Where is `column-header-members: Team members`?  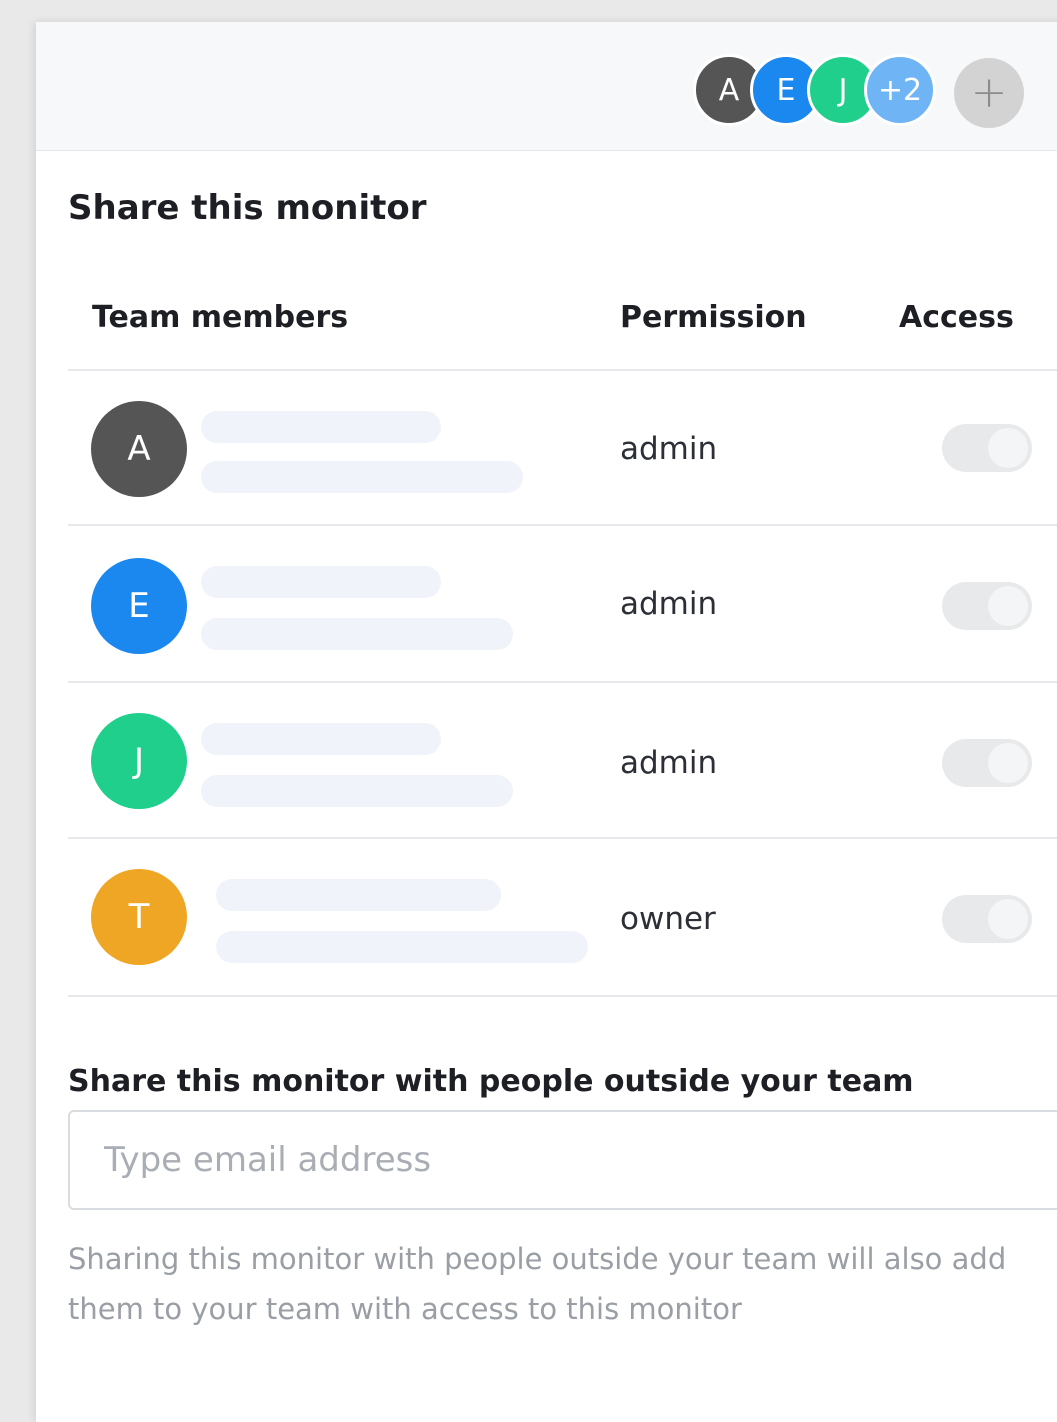 column-header-members: Team members is located at coordinates (220, 317).